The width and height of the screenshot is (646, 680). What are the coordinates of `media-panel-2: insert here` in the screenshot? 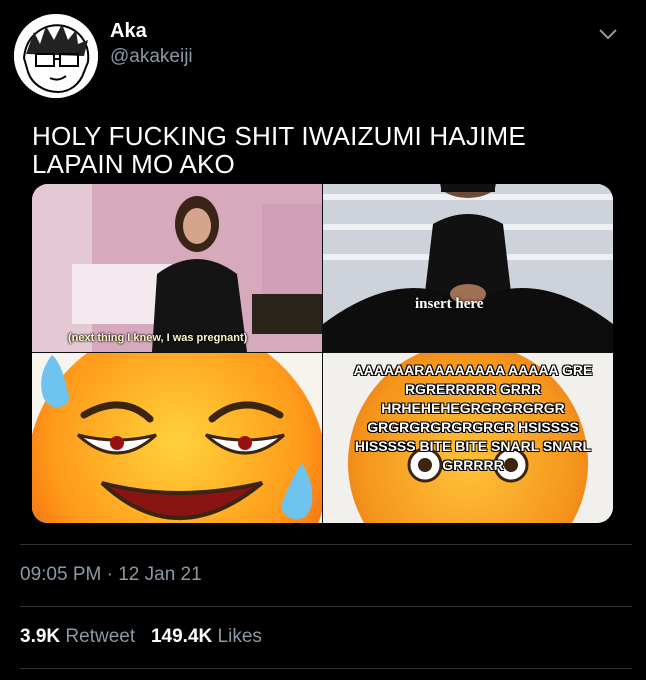 It's located at (468, 268).